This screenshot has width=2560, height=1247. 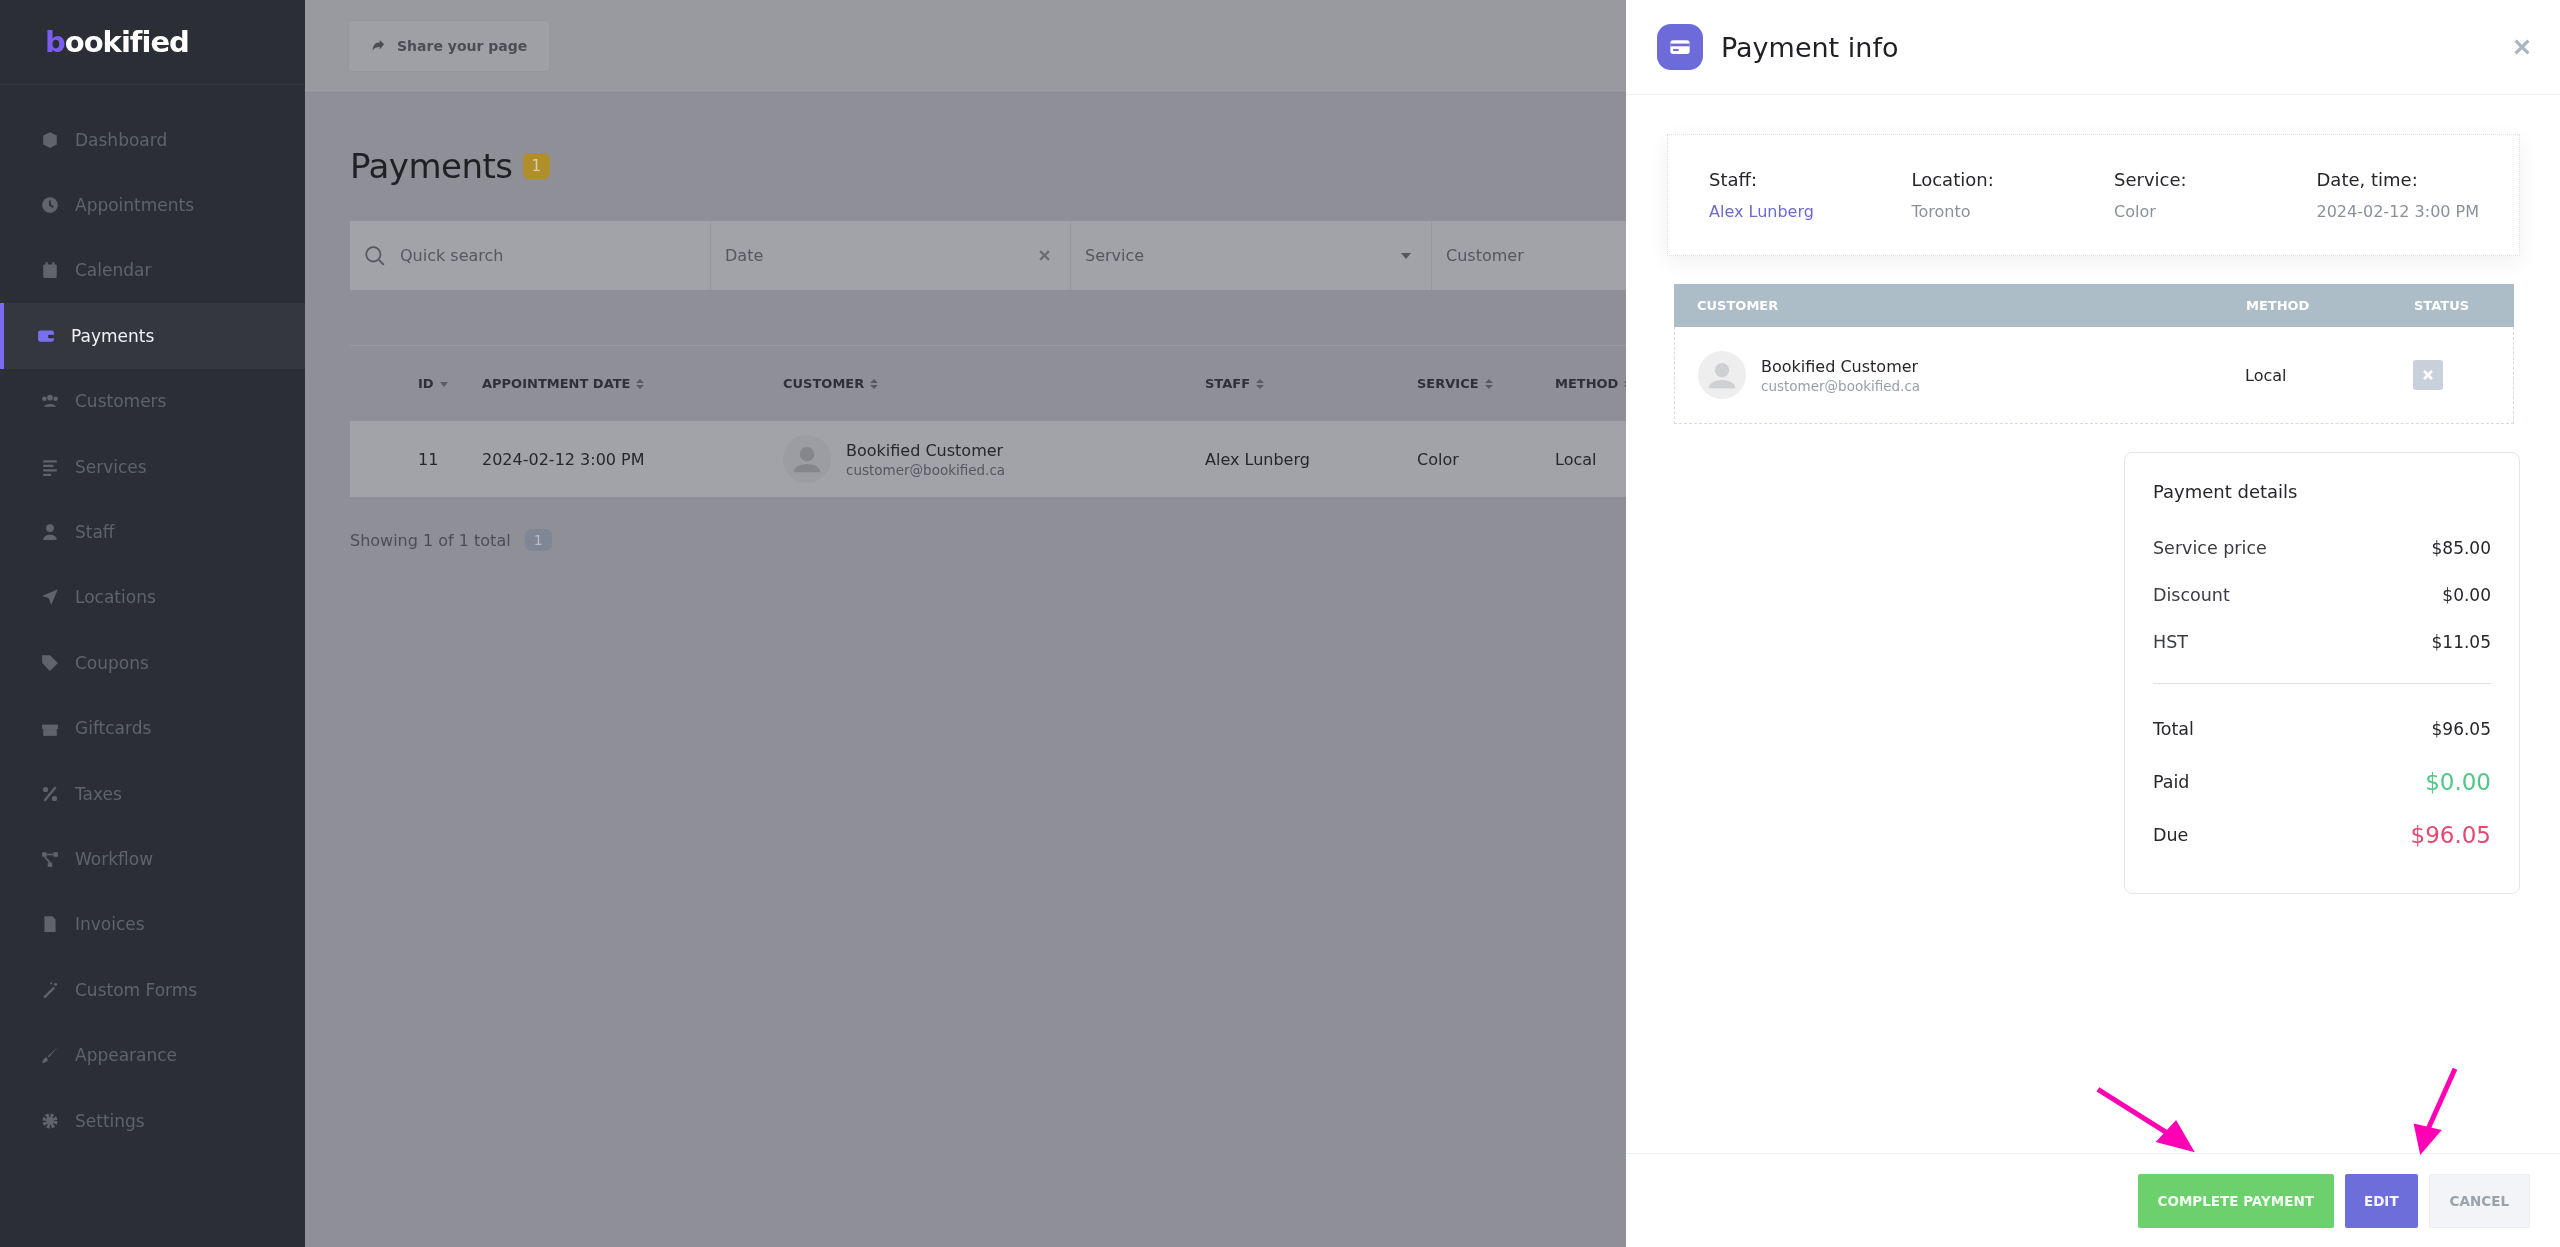 I want to click on info-label: Service:, so click(x=2151, y=179).